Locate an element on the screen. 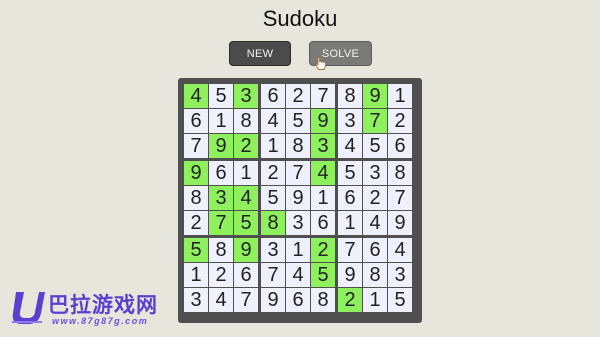 The height and width of the screenshot is (337, 600). new-game-button: NEW is located at coordinates (260, 53).